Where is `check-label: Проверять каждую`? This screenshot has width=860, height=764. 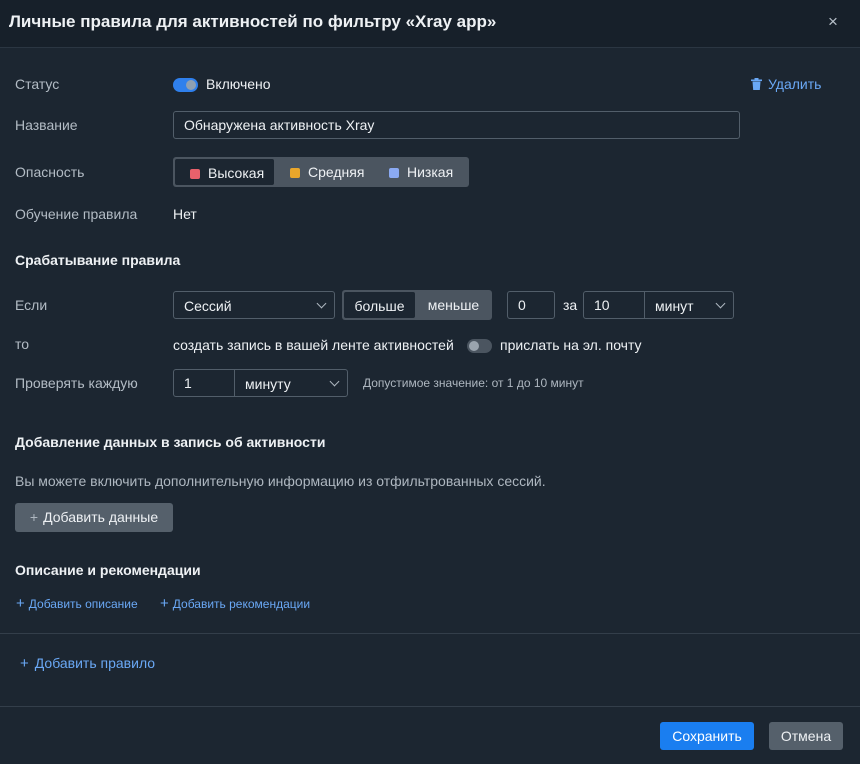 check-label: Проверять каждую is located at coordinates (76, 383).